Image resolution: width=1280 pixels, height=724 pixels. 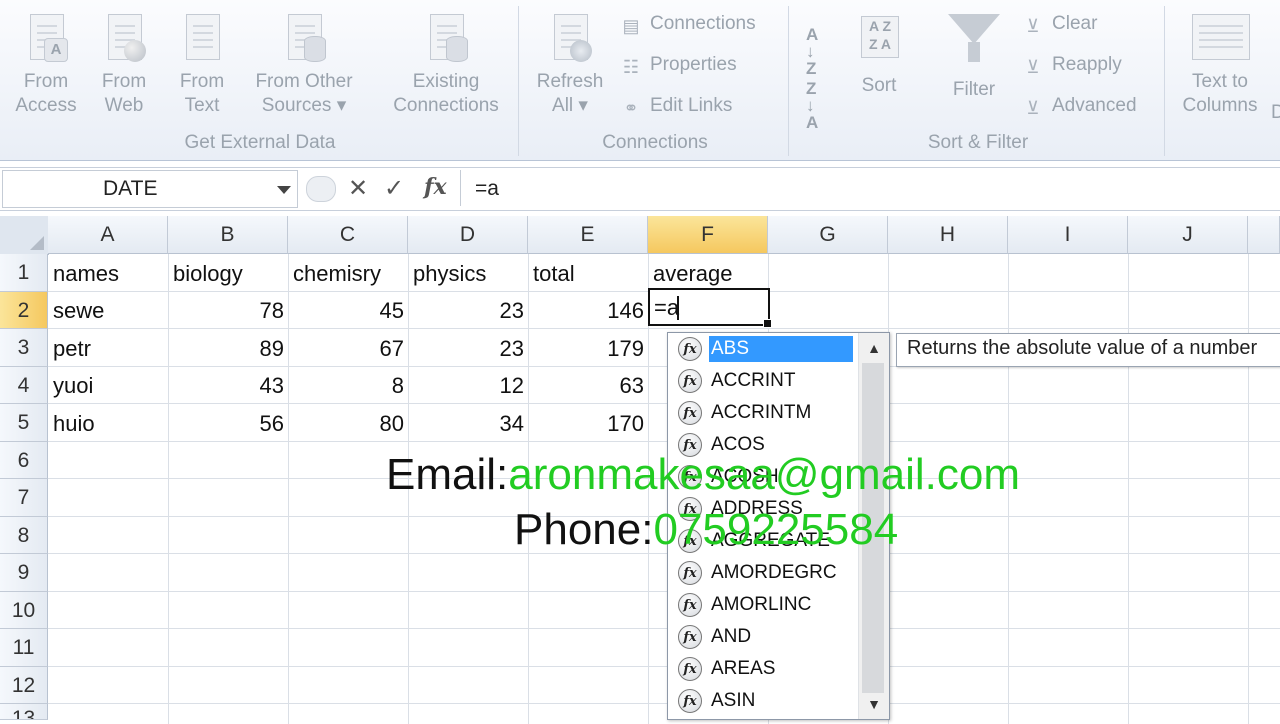 I want to click on cell-d5: 34, so click(x=466, y=424).